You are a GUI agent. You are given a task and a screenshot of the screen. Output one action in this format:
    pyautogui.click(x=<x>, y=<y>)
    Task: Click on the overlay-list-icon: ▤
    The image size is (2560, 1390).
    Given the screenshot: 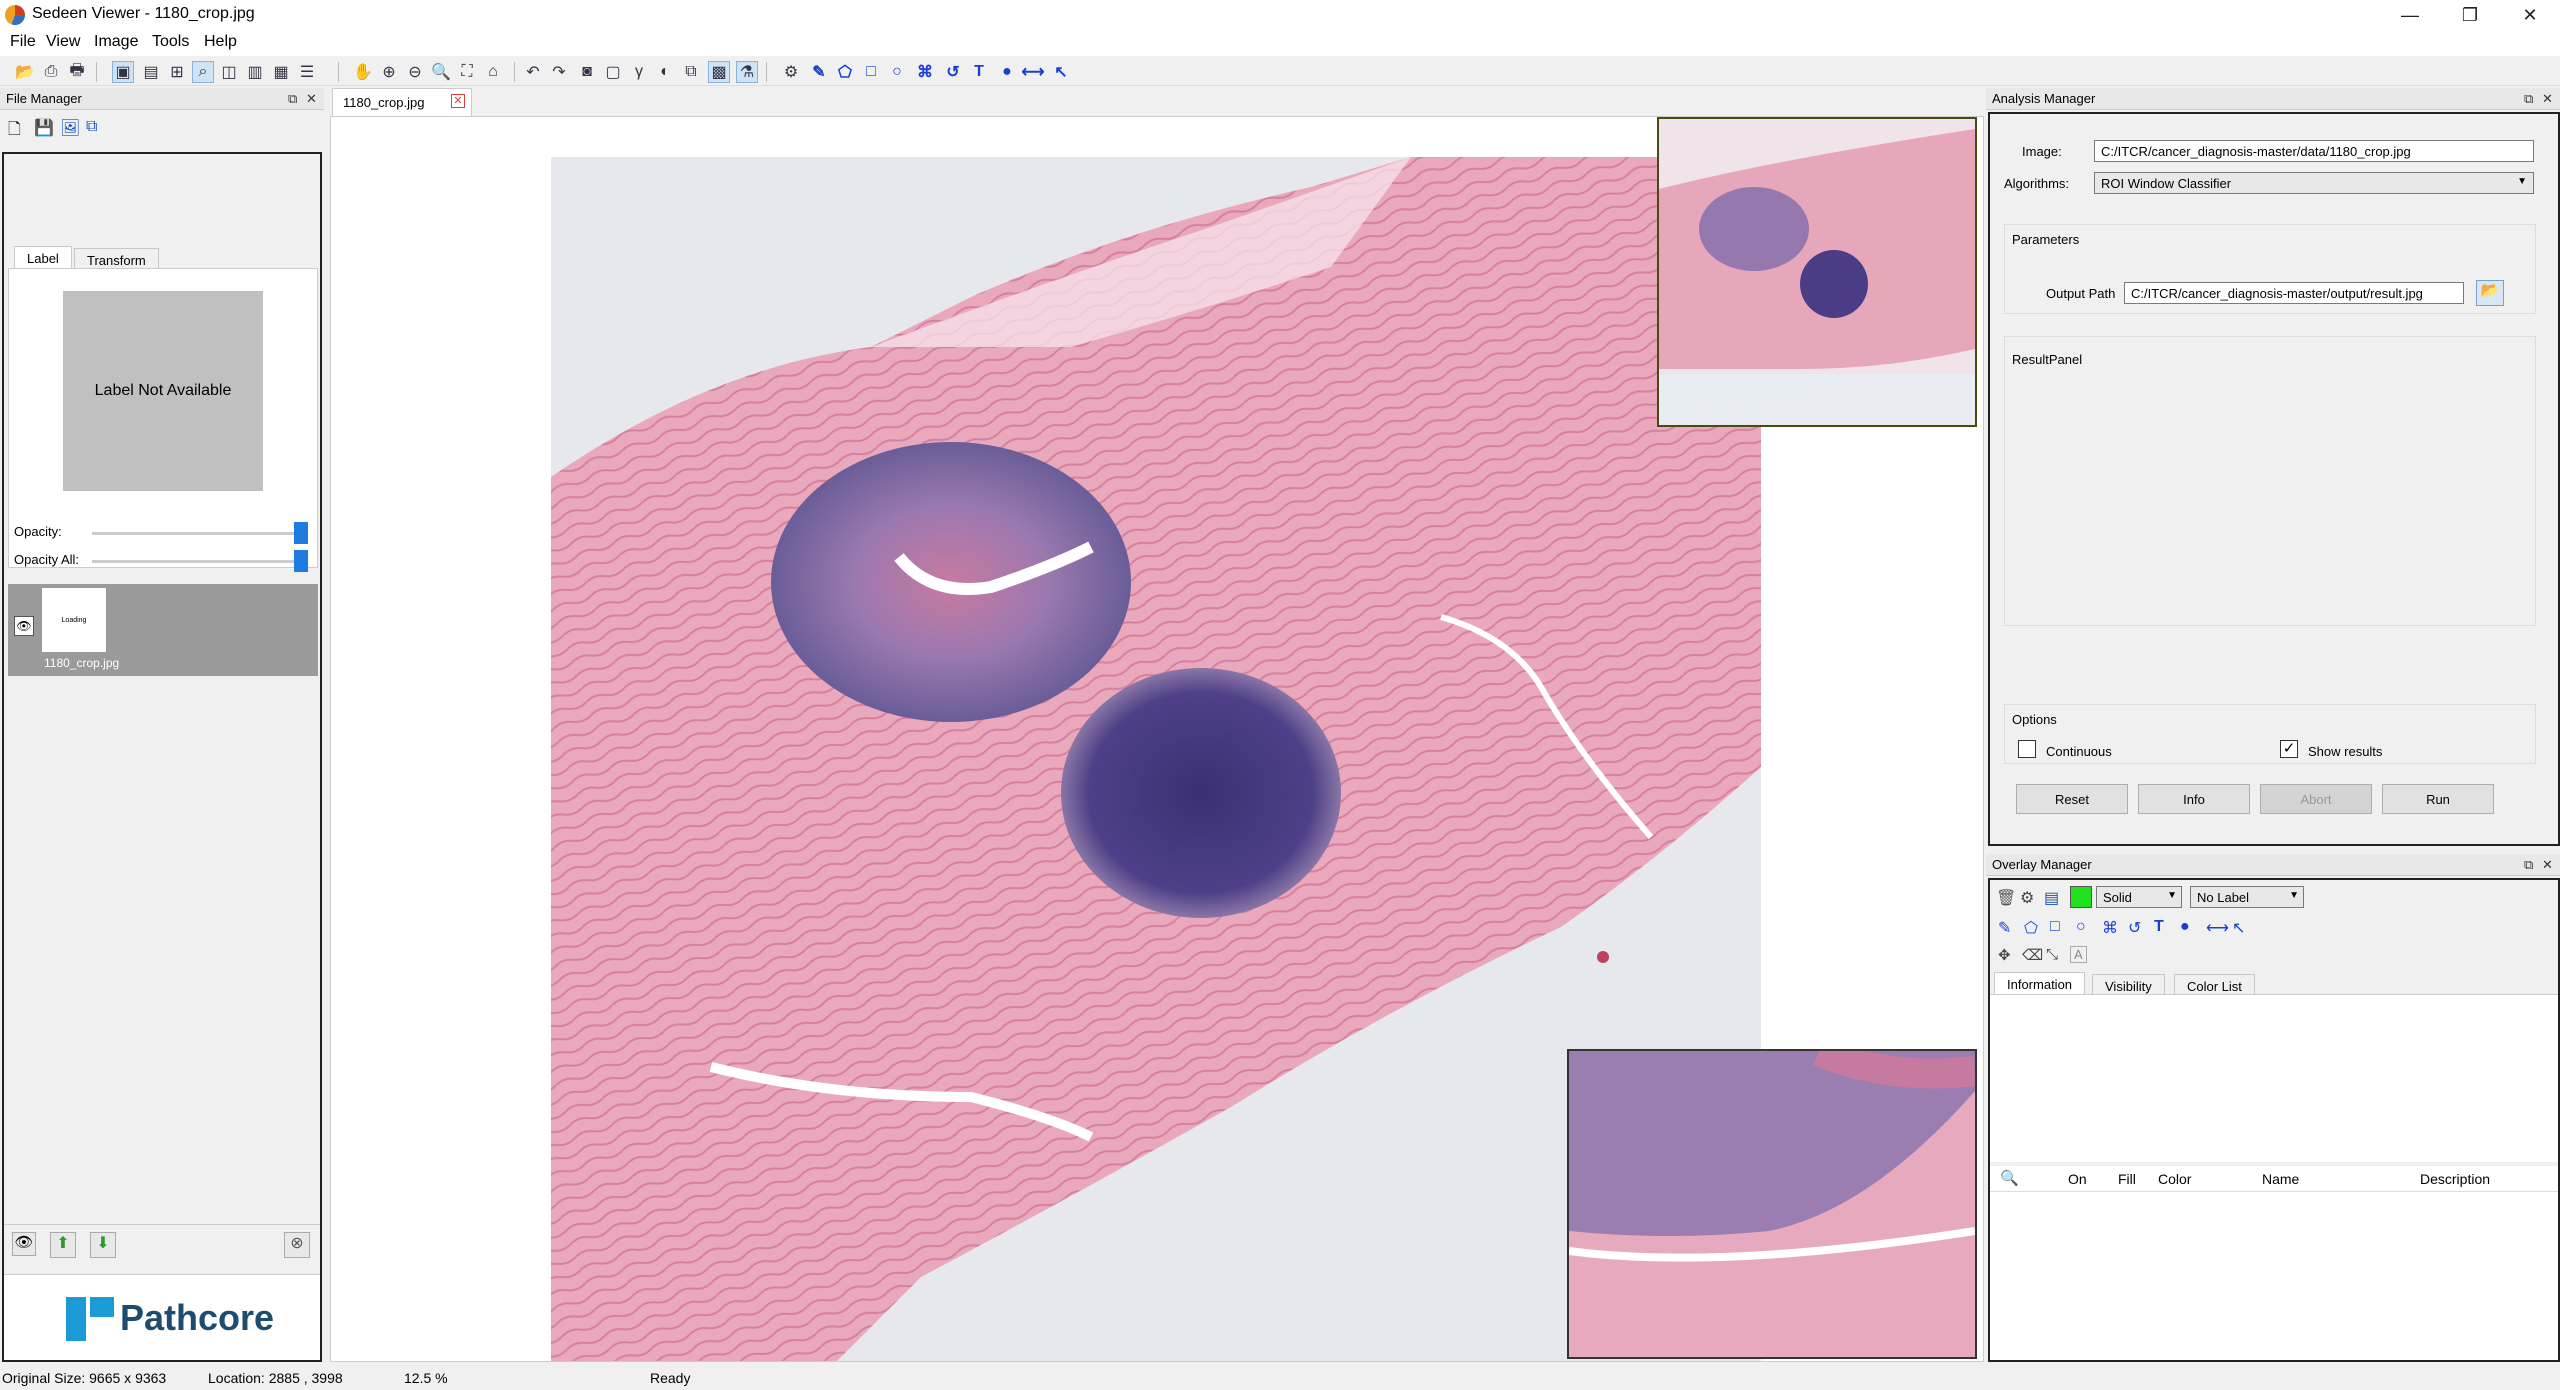 What is the action you would take?
    pyautogui.click(x=2051, y=898)
    